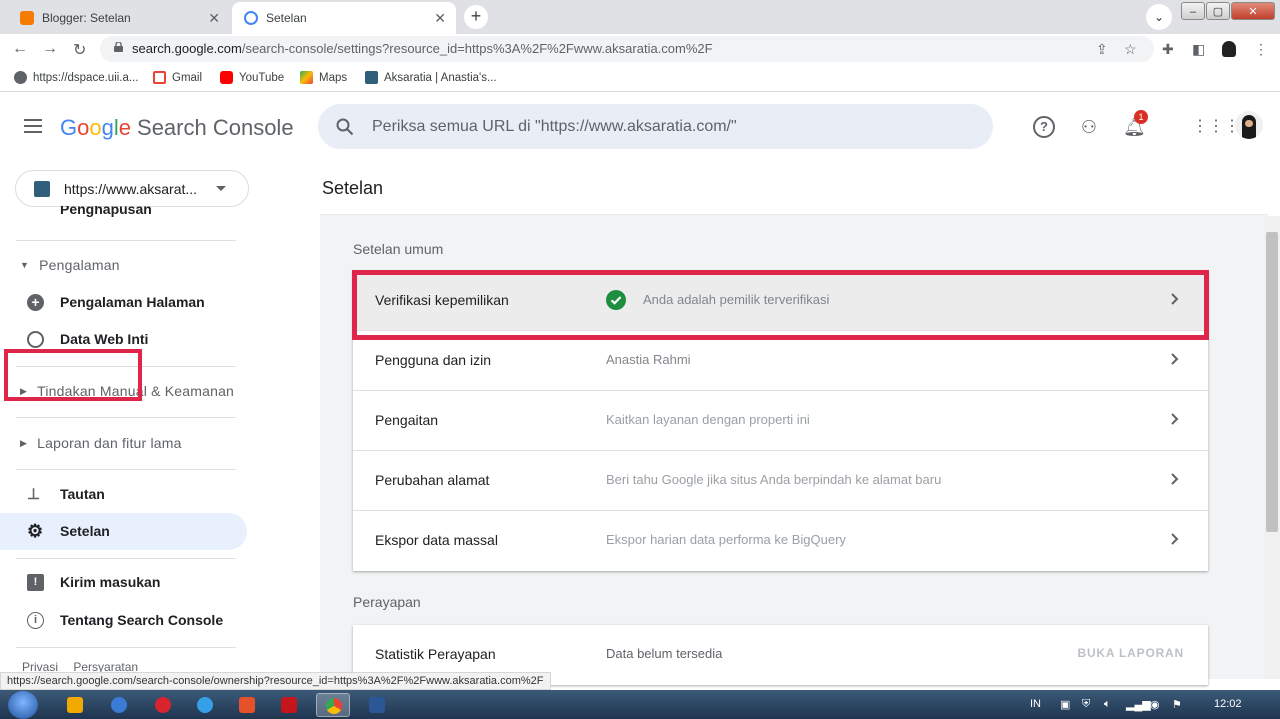 This screenshot has height=719, width=1280. I want to click on sidebar-item-kirim-masukan: ! Kirim masukan, so click(124, 582).